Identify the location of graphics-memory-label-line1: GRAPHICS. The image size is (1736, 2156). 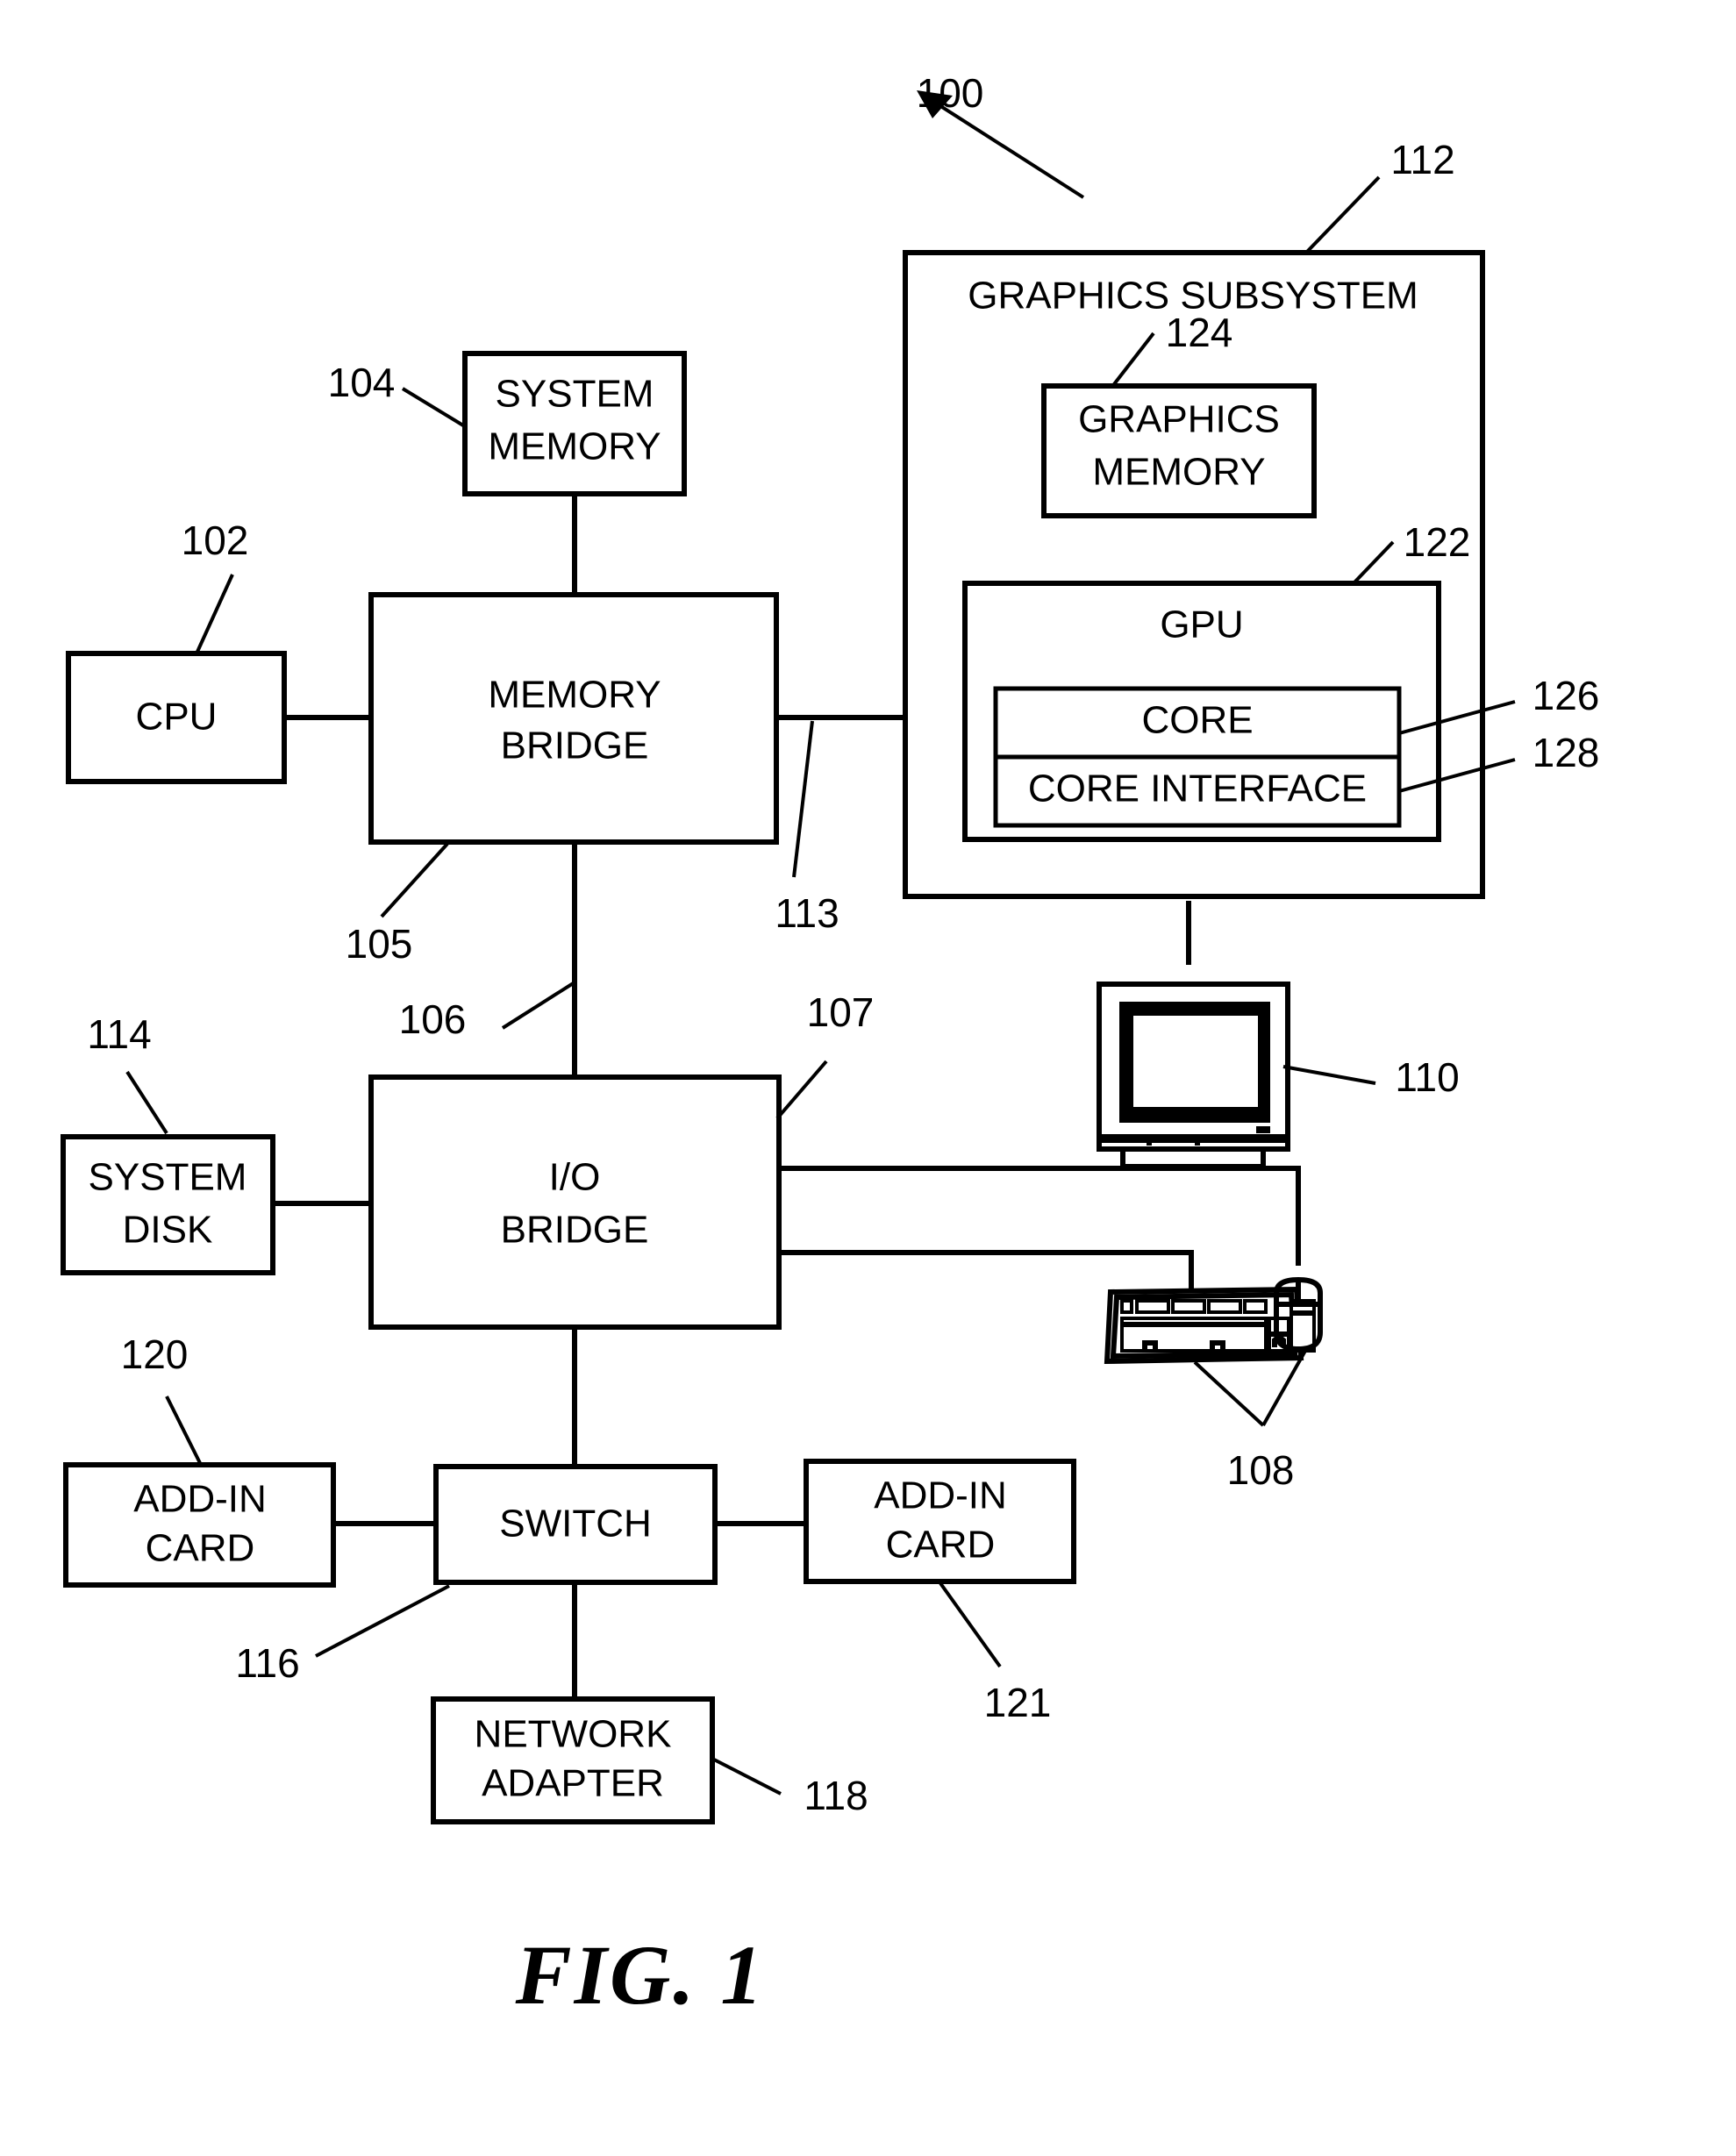
(1179, 419).